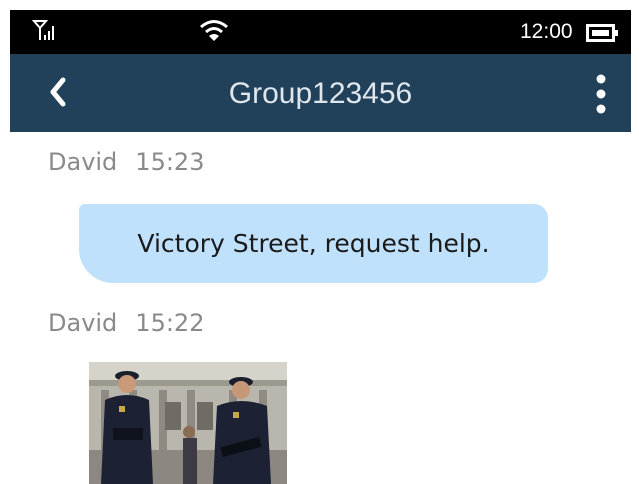 The image size is (639, 484). Describe the element at coordinates (126, 162) in the screenshot. I see `message-meta: David 15:23` at that location.